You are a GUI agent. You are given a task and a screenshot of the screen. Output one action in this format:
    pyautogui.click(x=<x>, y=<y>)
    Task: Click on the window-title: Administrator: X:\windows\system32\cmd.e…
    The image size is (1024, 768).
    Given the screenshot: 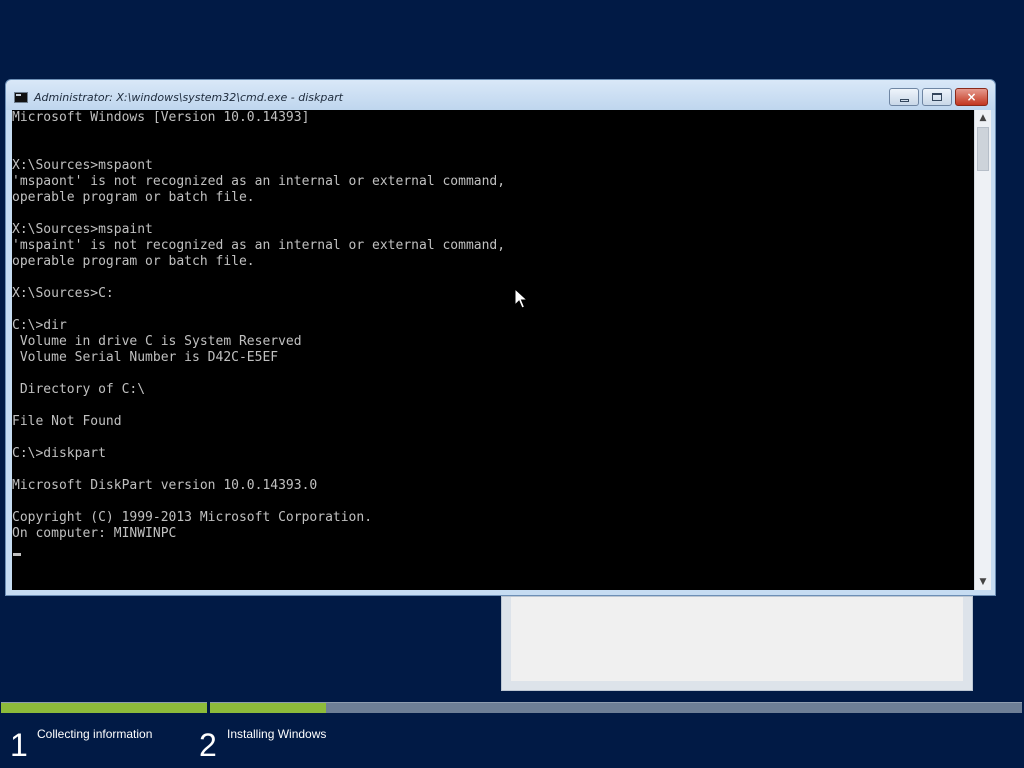 What is the action you would take?
    pyautogui.click(x=188, y=97)
    